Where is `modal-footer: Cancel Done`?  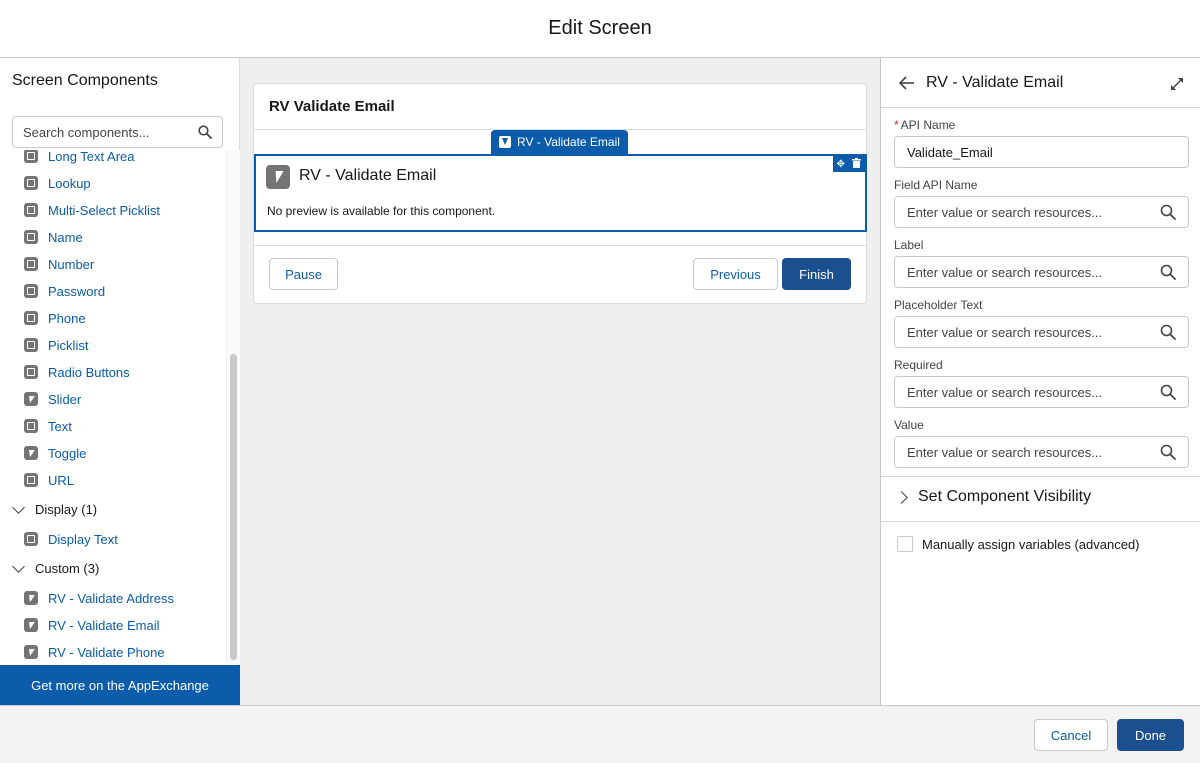 modal-footer: Cancel Done is located at coordinates (600, 734).